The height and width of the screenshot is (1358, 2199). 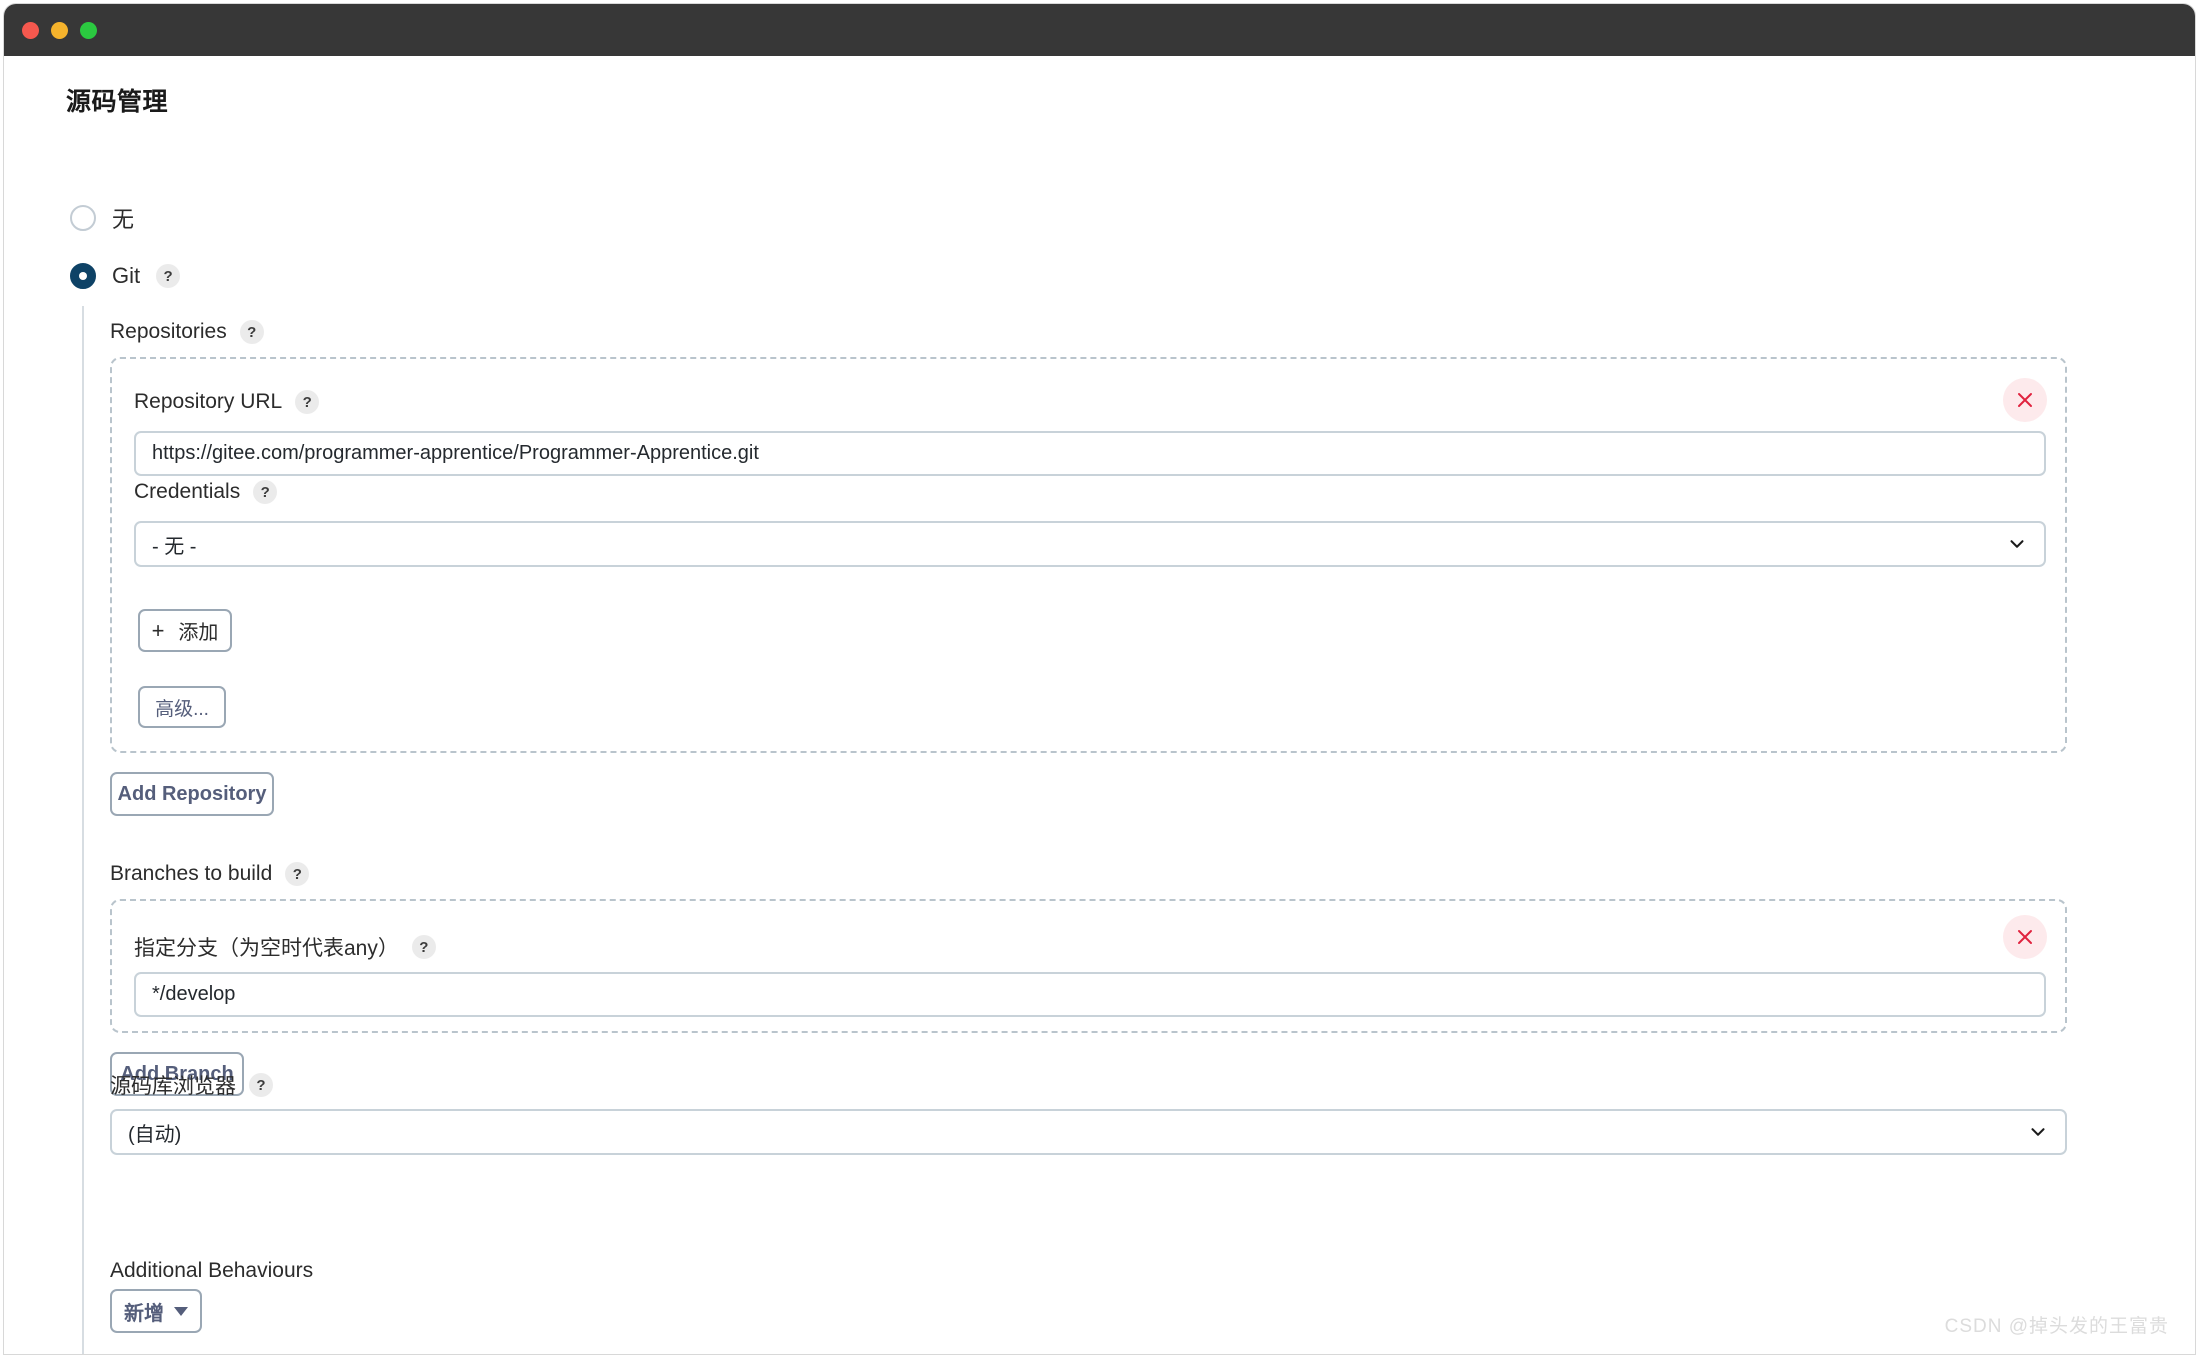 What do you see at coordinates (191, 873) in the screenshot?
I see `branches-to-build-label: Branches to build` at bounding box center [191, 873].